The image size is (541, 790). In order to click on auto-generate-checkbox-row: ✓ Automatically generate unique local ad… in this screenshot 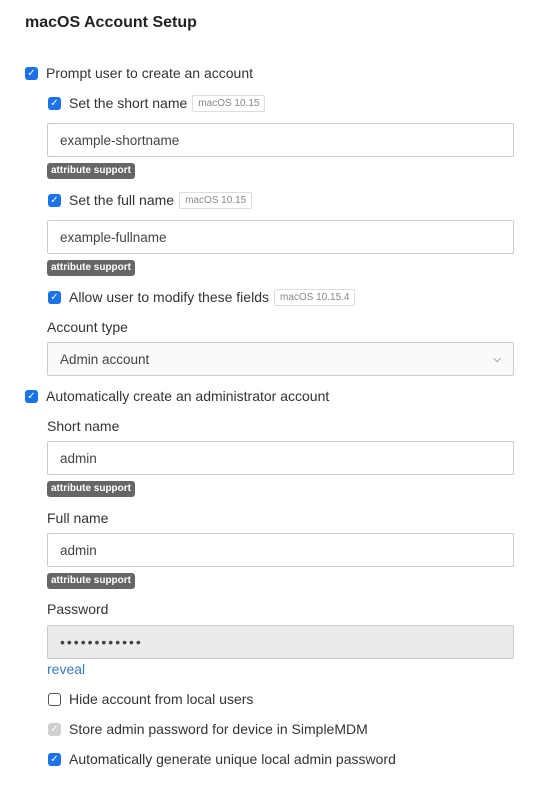, I will do `click(222, 759)`.